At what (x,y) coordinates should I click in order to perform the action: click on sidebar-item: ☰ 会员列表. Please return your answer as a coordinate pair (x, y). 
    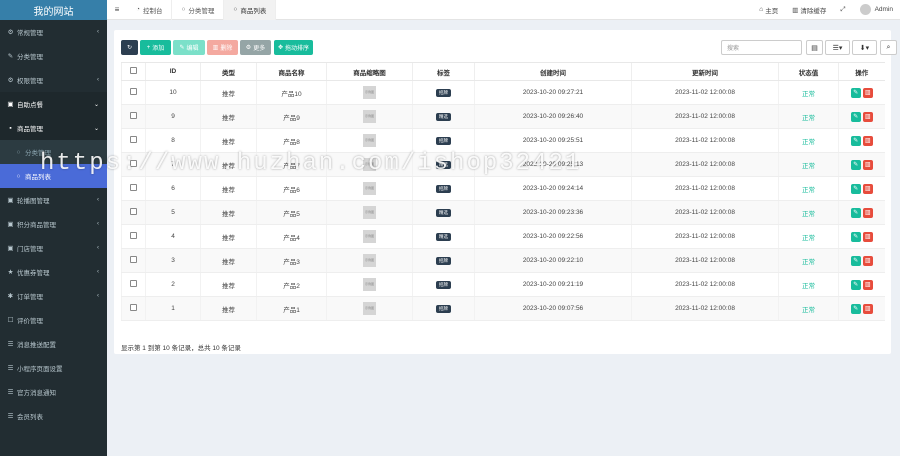
    Looking at the image, I should click on (53, 416).